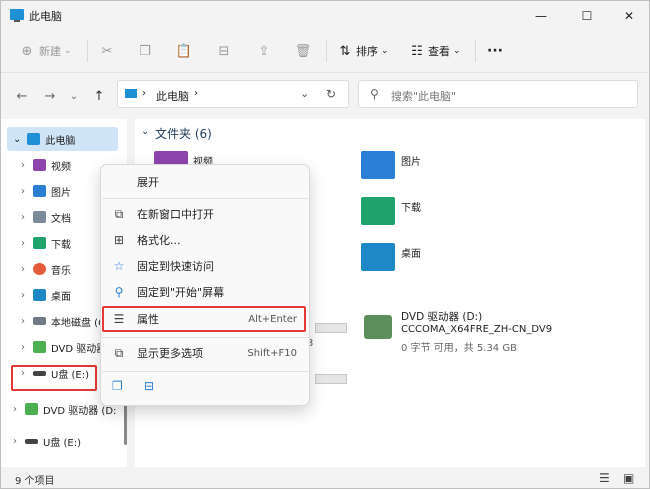 This screenshot has height=489, width=650. I want to click on menu-item-label: 显示更多选项, so click(170, 353).